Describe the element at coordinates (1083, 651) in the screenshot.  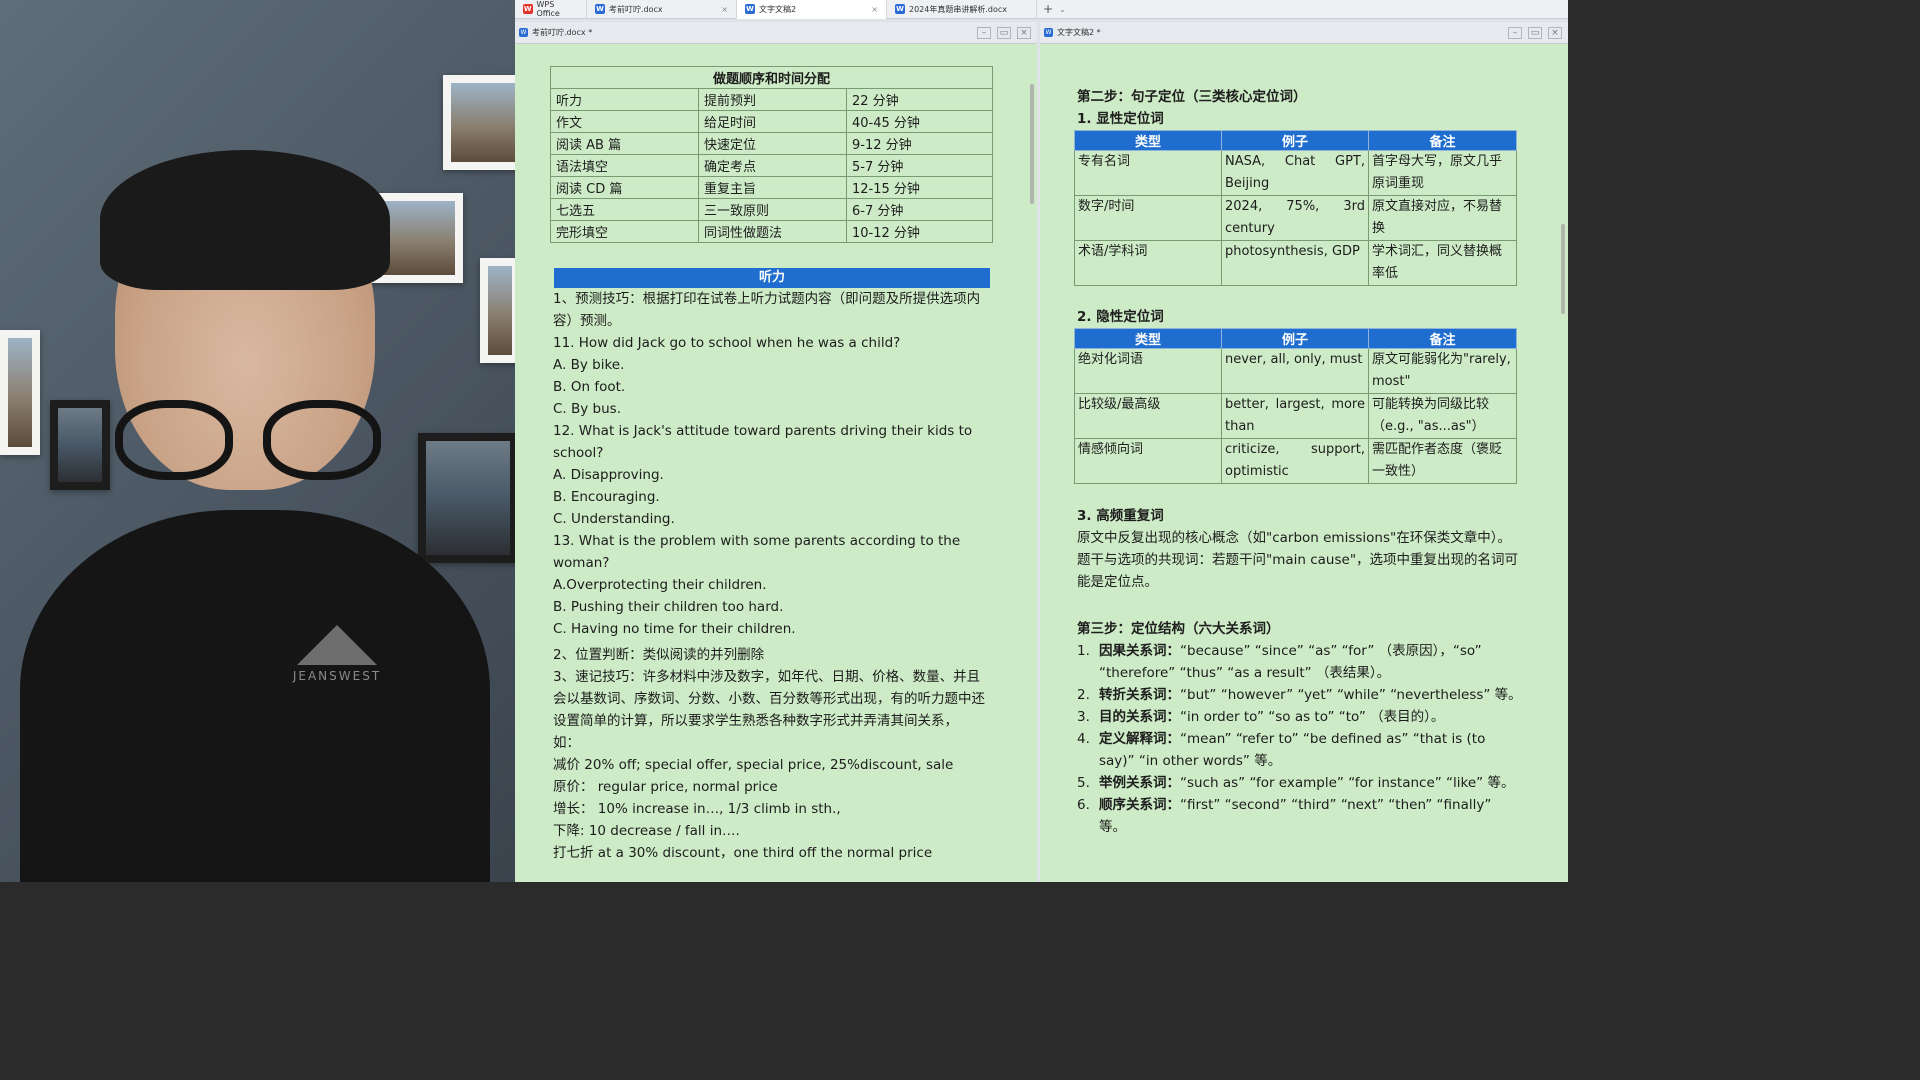
I see `relation-number: 1.` at that location.